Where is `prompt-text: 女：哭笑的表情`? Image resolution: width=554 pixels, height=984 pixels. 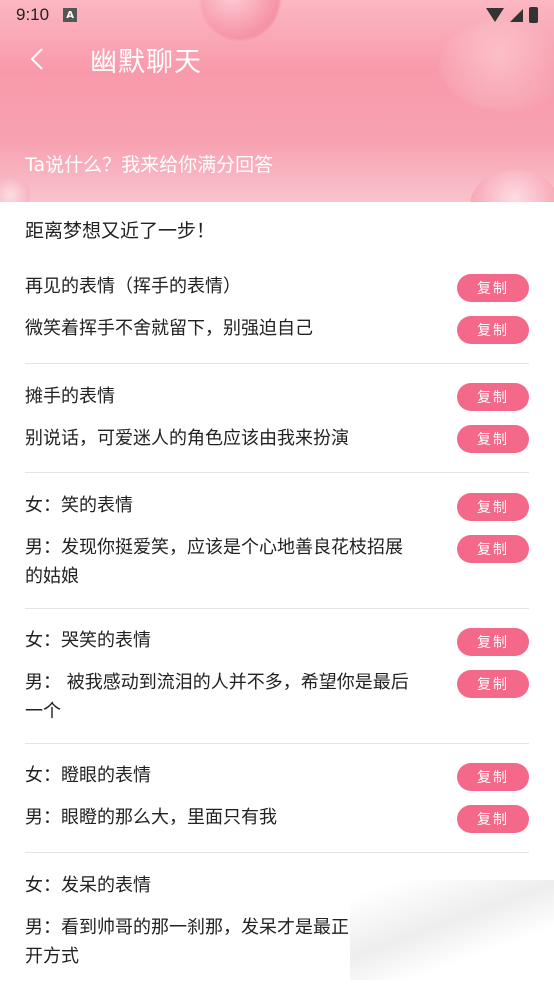
prompt-text: 女：哭笑的表情 is located at coordinates (88, 640).